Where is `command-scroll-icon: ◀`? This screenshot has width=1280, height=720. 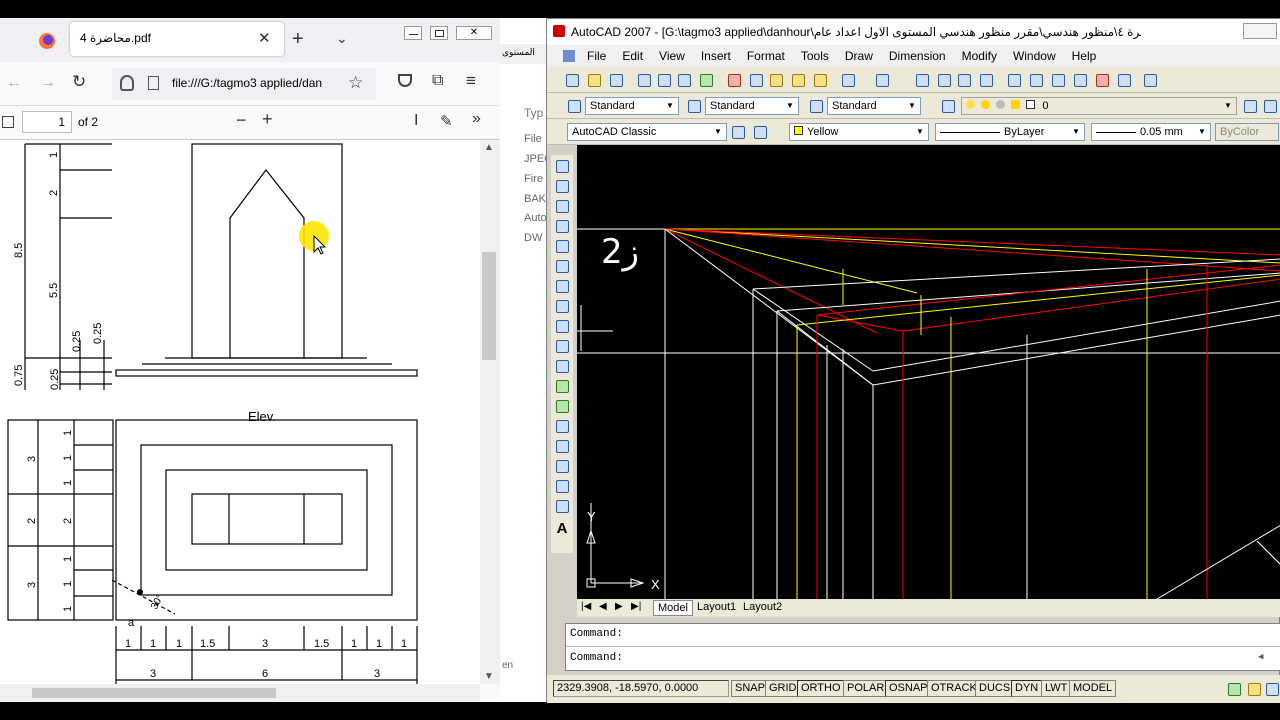
command-scroll-icon: ◀ is located at coordinates (1260, 657).